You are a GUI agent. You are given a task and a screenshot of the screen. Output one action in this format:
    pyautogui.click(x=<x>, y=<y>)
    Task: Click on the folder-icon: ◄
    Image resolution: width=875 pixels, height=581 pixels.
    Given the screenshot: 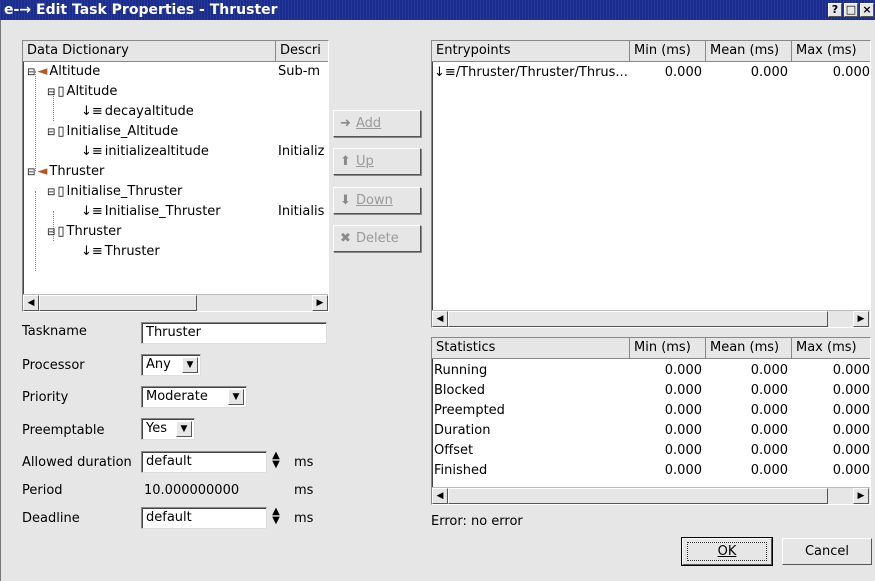 What is the action you would take?
    pyautogui.click(x=42, y=171)
    